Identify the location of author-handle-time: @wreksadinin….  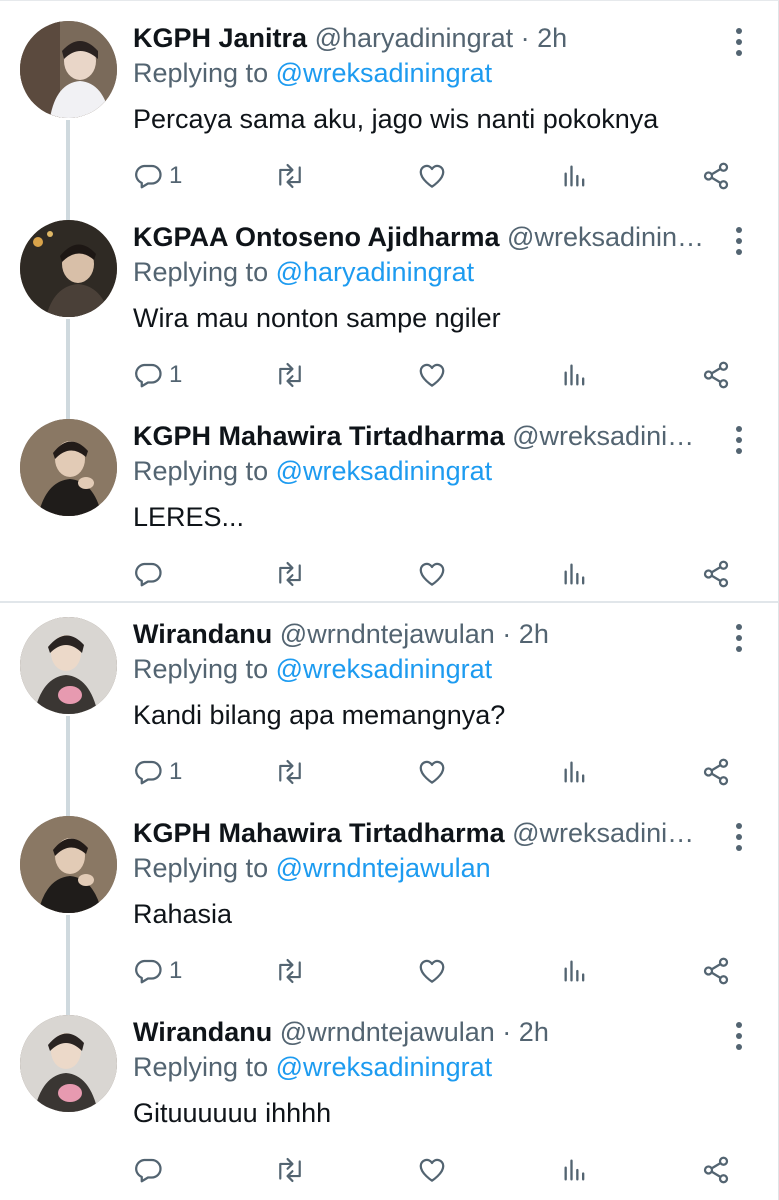
(606, 237).